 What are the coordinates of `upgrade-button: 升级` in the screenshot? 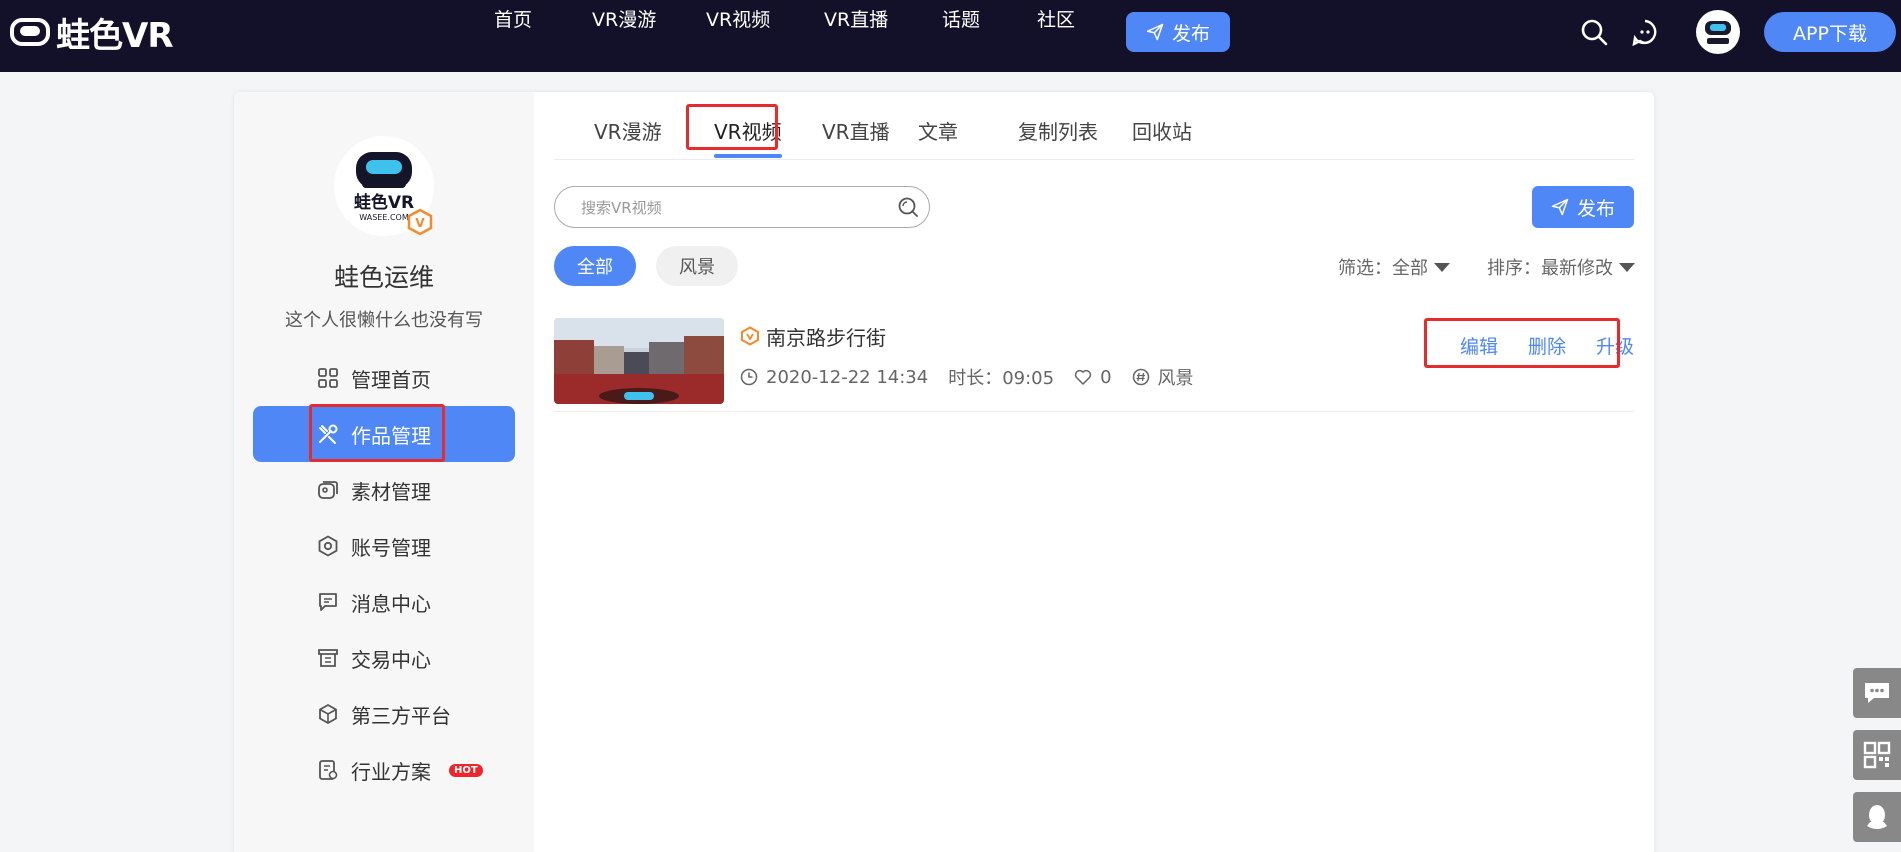 It's located at (1615, 345).